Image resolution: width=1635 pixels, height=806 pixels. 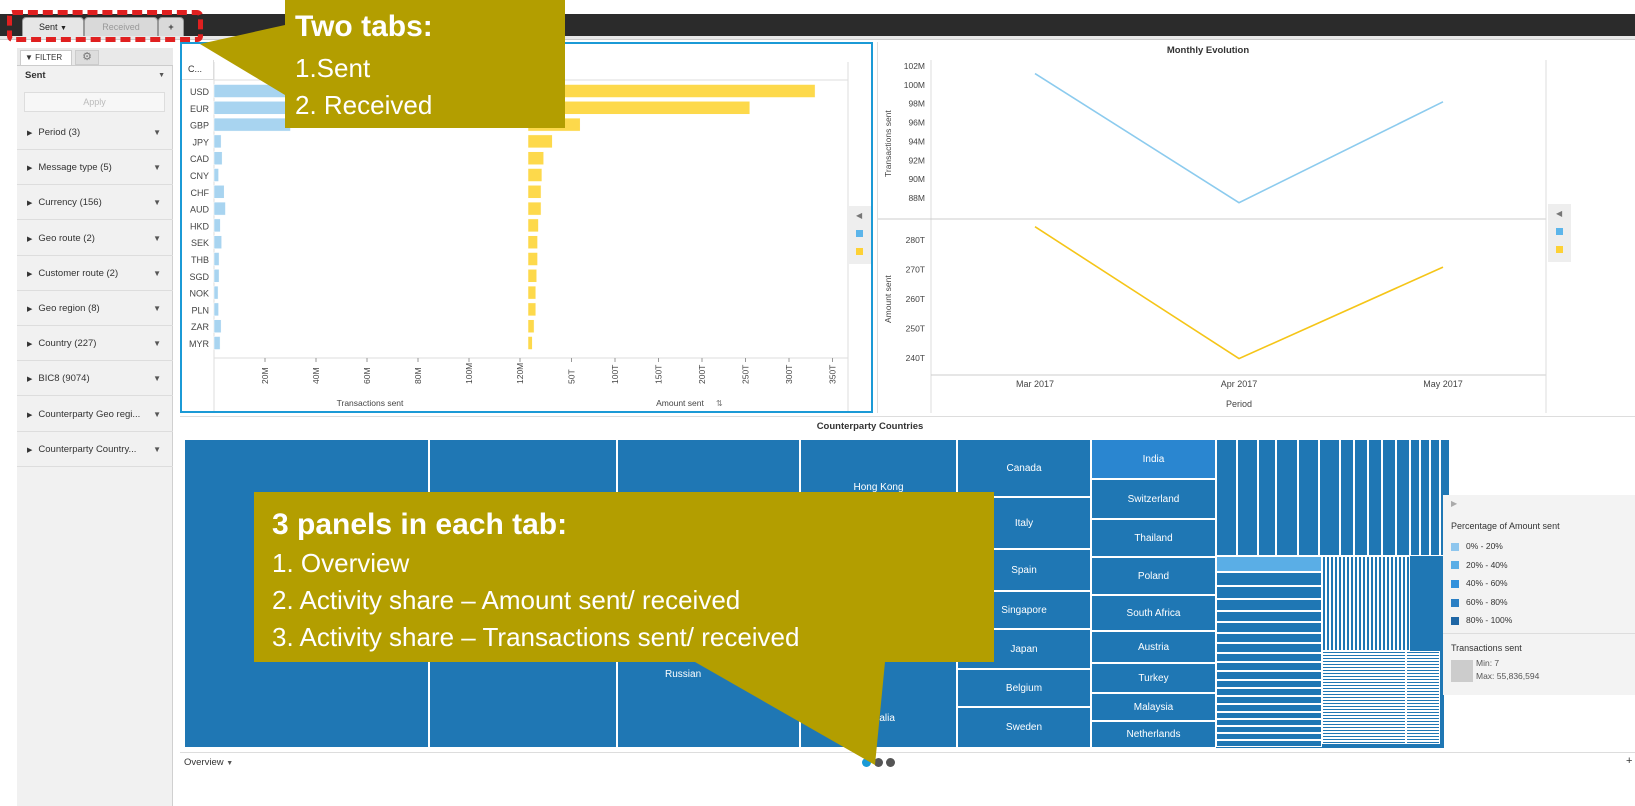 I want to click on treemap-cell-sweden: Sweden, so click(x=1024, y=727).